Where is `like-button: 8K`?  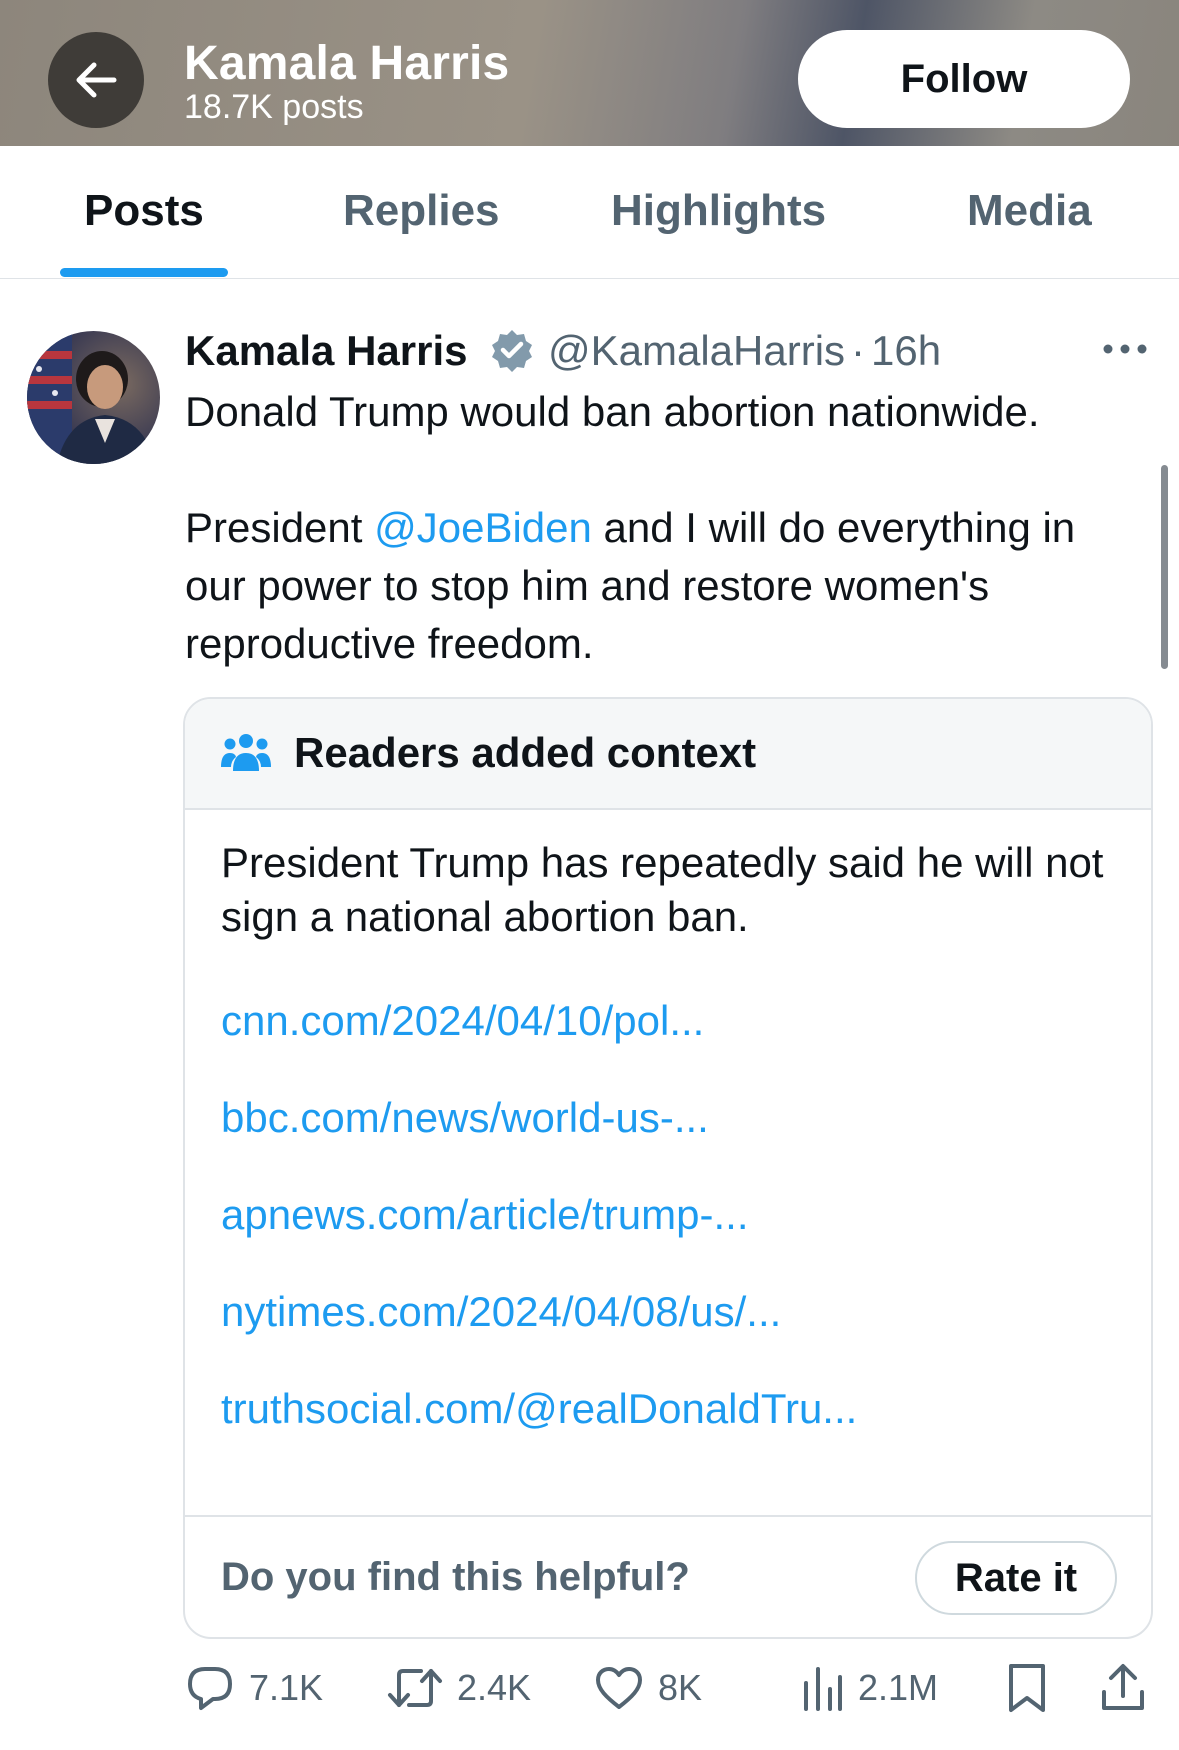
like-button: 8K is located at coordinates (648, 1688).